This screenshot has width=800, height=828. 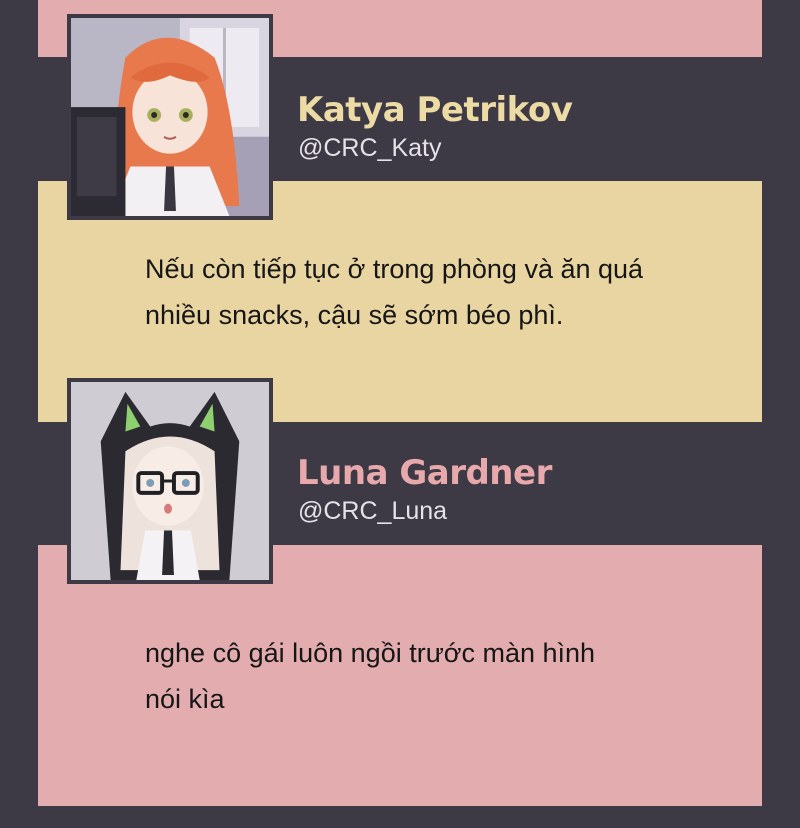 I want to click on katya-avatar-portrait-icon, so click(x=170, y=117).